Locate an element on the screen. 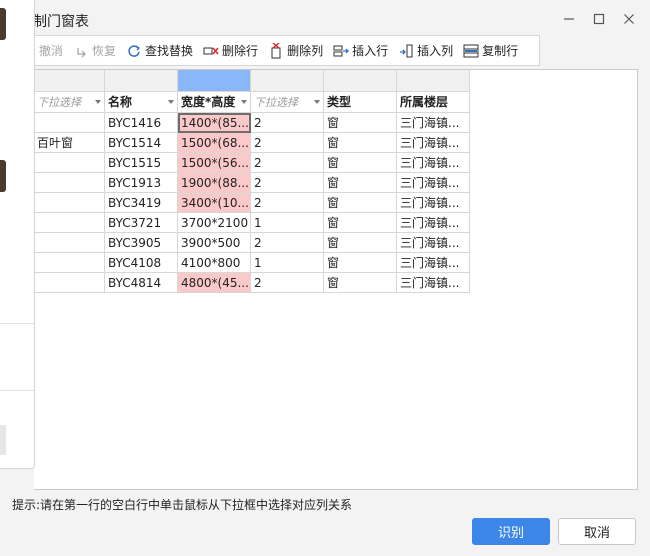  redo-icon is located at coordinates (81, 51).